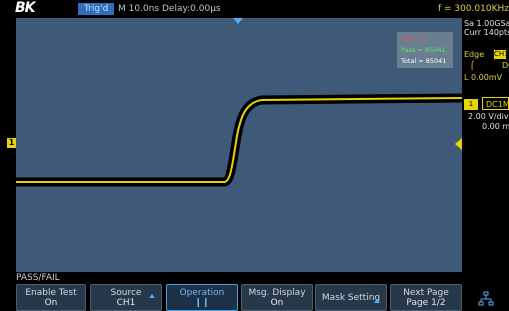  What do you see at coordinates (495, 103) in the screenshot?
I see `channel-coupling-tag: DC1M` at bounding box center [495, 103].